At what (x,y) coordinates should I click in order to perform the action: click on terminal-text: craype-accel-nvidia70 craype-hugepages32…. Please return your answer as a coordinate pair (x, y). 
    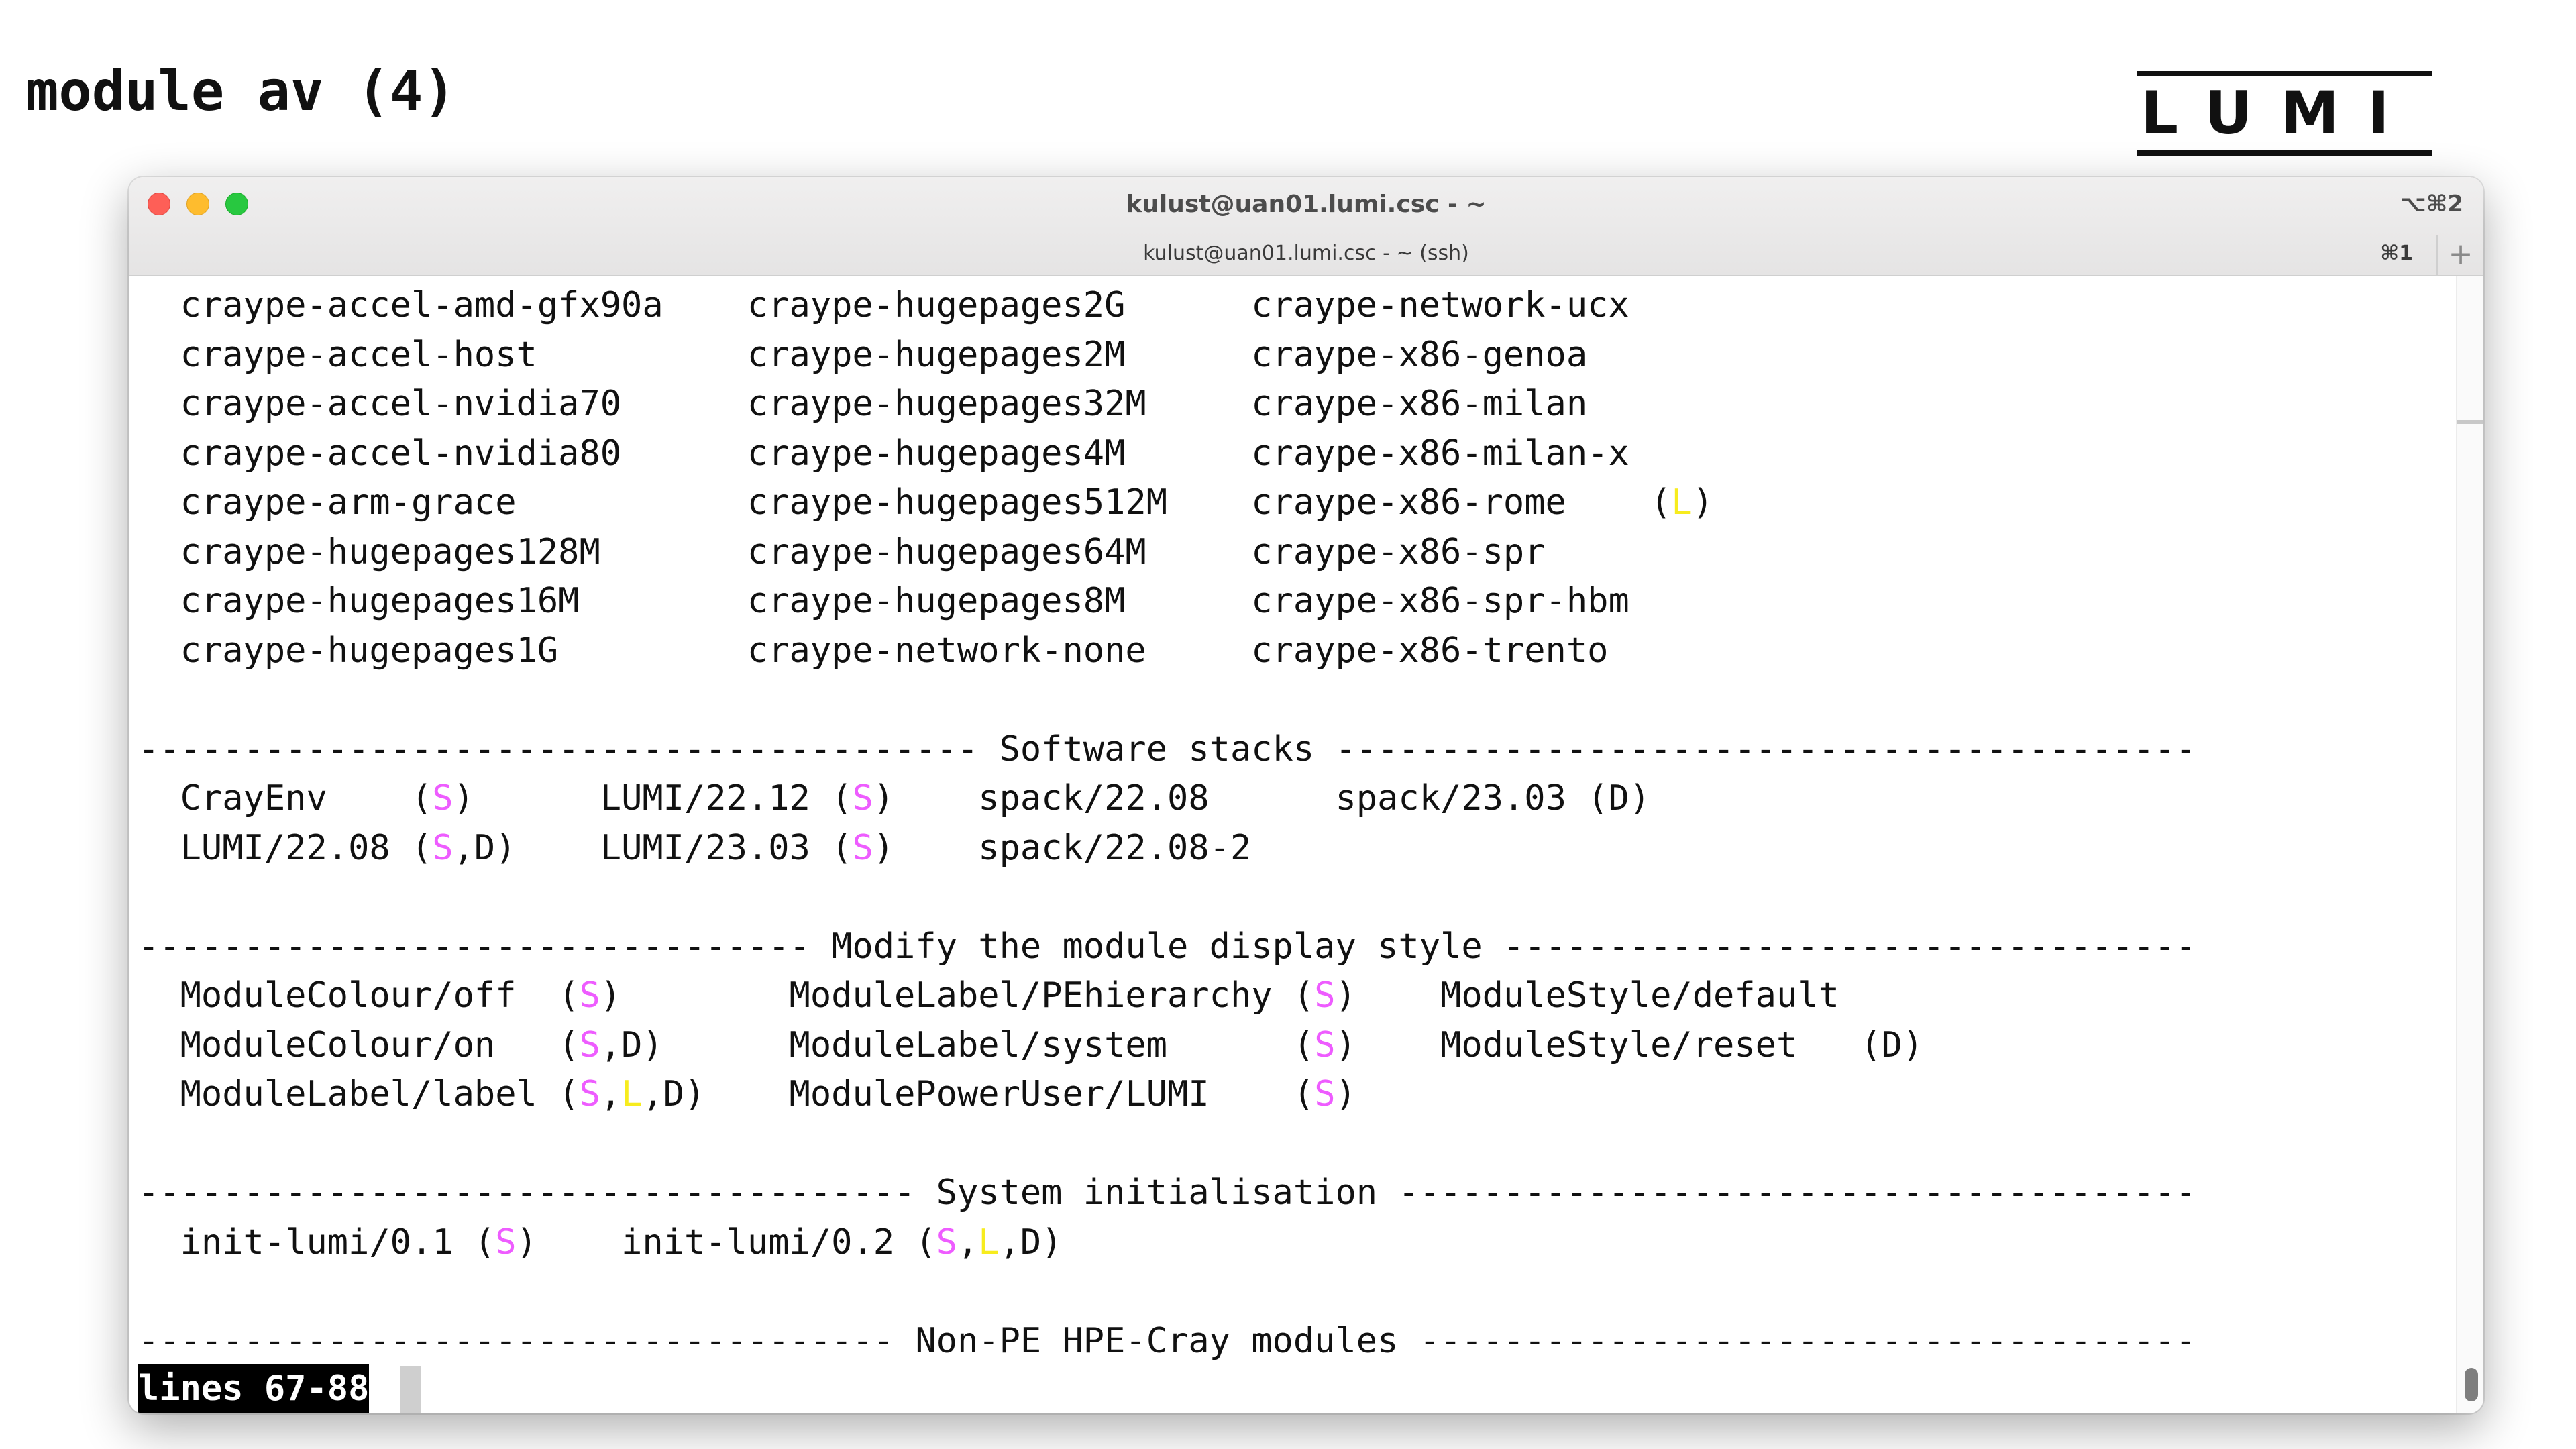
    Looking at the image, I should click on (863, 404).